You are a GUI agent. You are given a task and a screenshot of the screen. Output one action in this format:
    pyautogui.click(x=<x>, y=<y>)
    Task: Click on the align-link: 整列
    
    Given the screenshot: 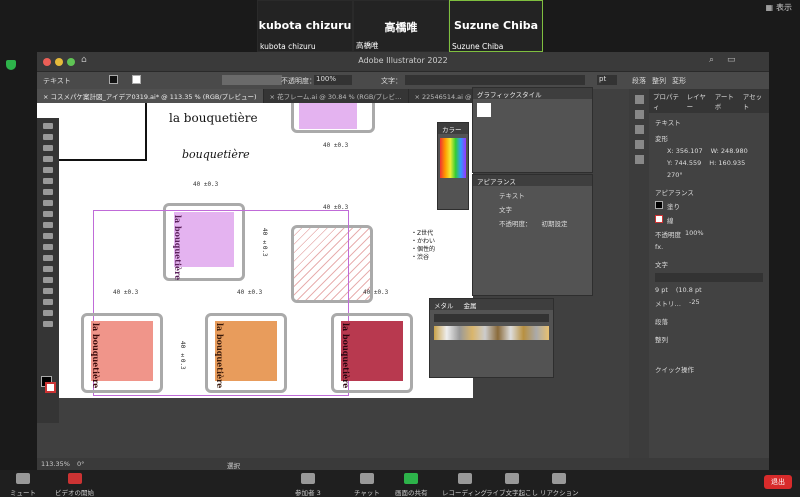 What is the action you would take?
    pyautogui.click(x=659, y=81)
    